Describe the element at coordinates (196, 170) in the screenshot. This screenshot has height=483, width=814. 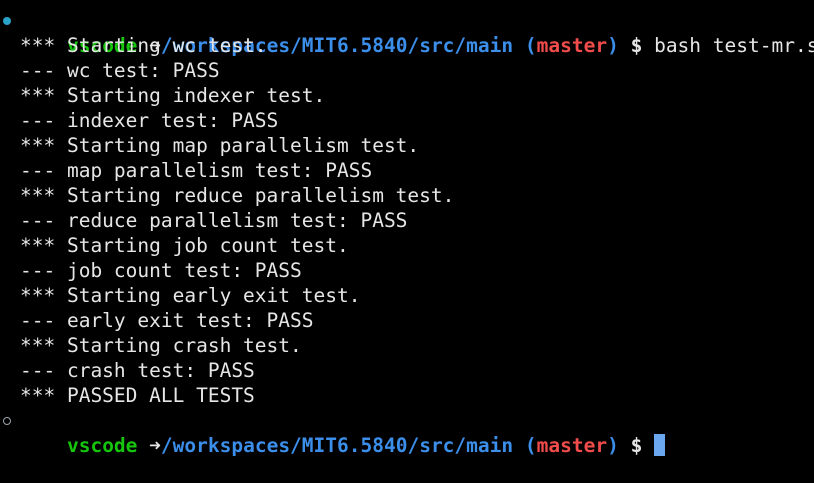
I see `output-line: --- map parallelism test: PASS` at that location.